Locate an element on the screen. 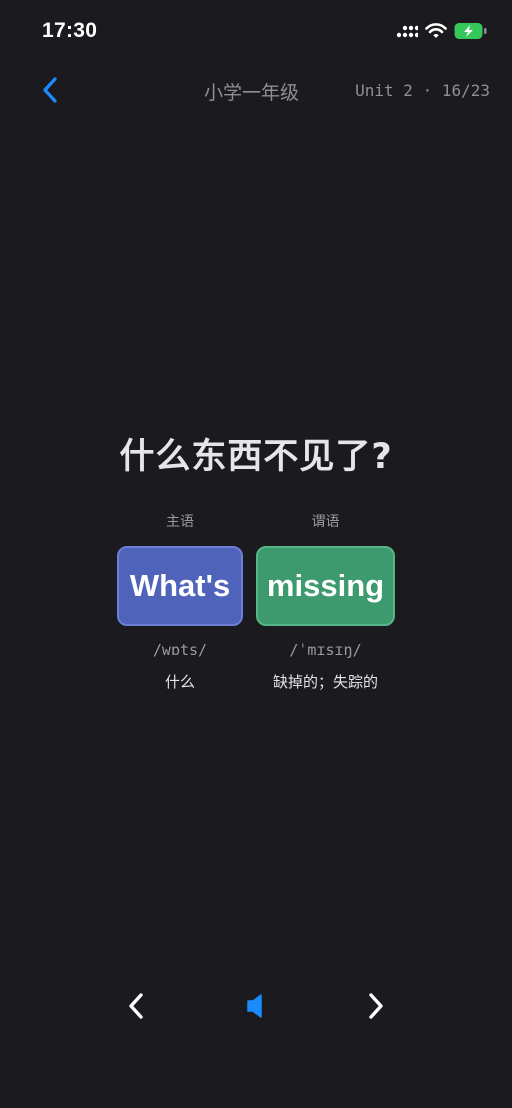 The image size is (512, 1108). meaning-subject: 什么 is located at coordinates (179, 682).